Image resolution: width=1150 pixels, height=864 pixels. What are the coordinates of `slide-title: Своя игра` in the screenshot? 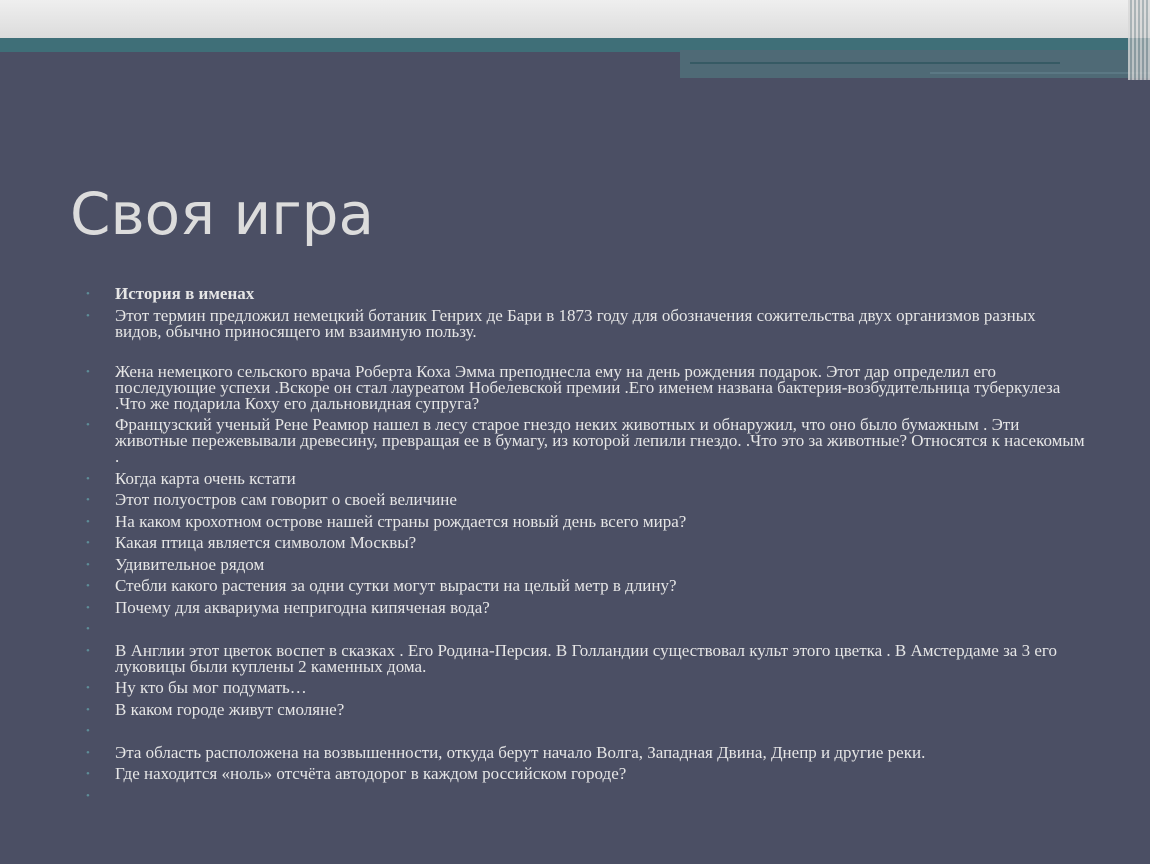 It's located at (222, 214).